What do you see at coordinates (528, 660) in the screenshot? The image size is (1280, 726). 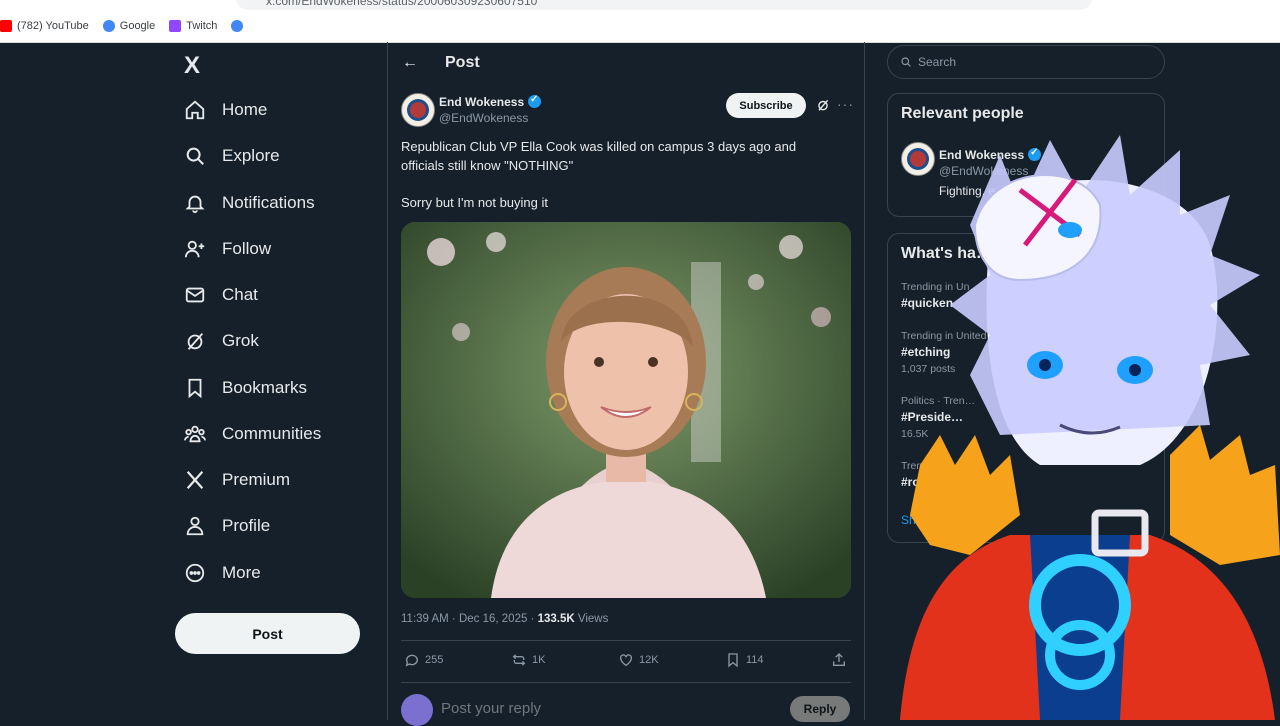 I see `repost-action: 1K` at bounding box center [528, 660].